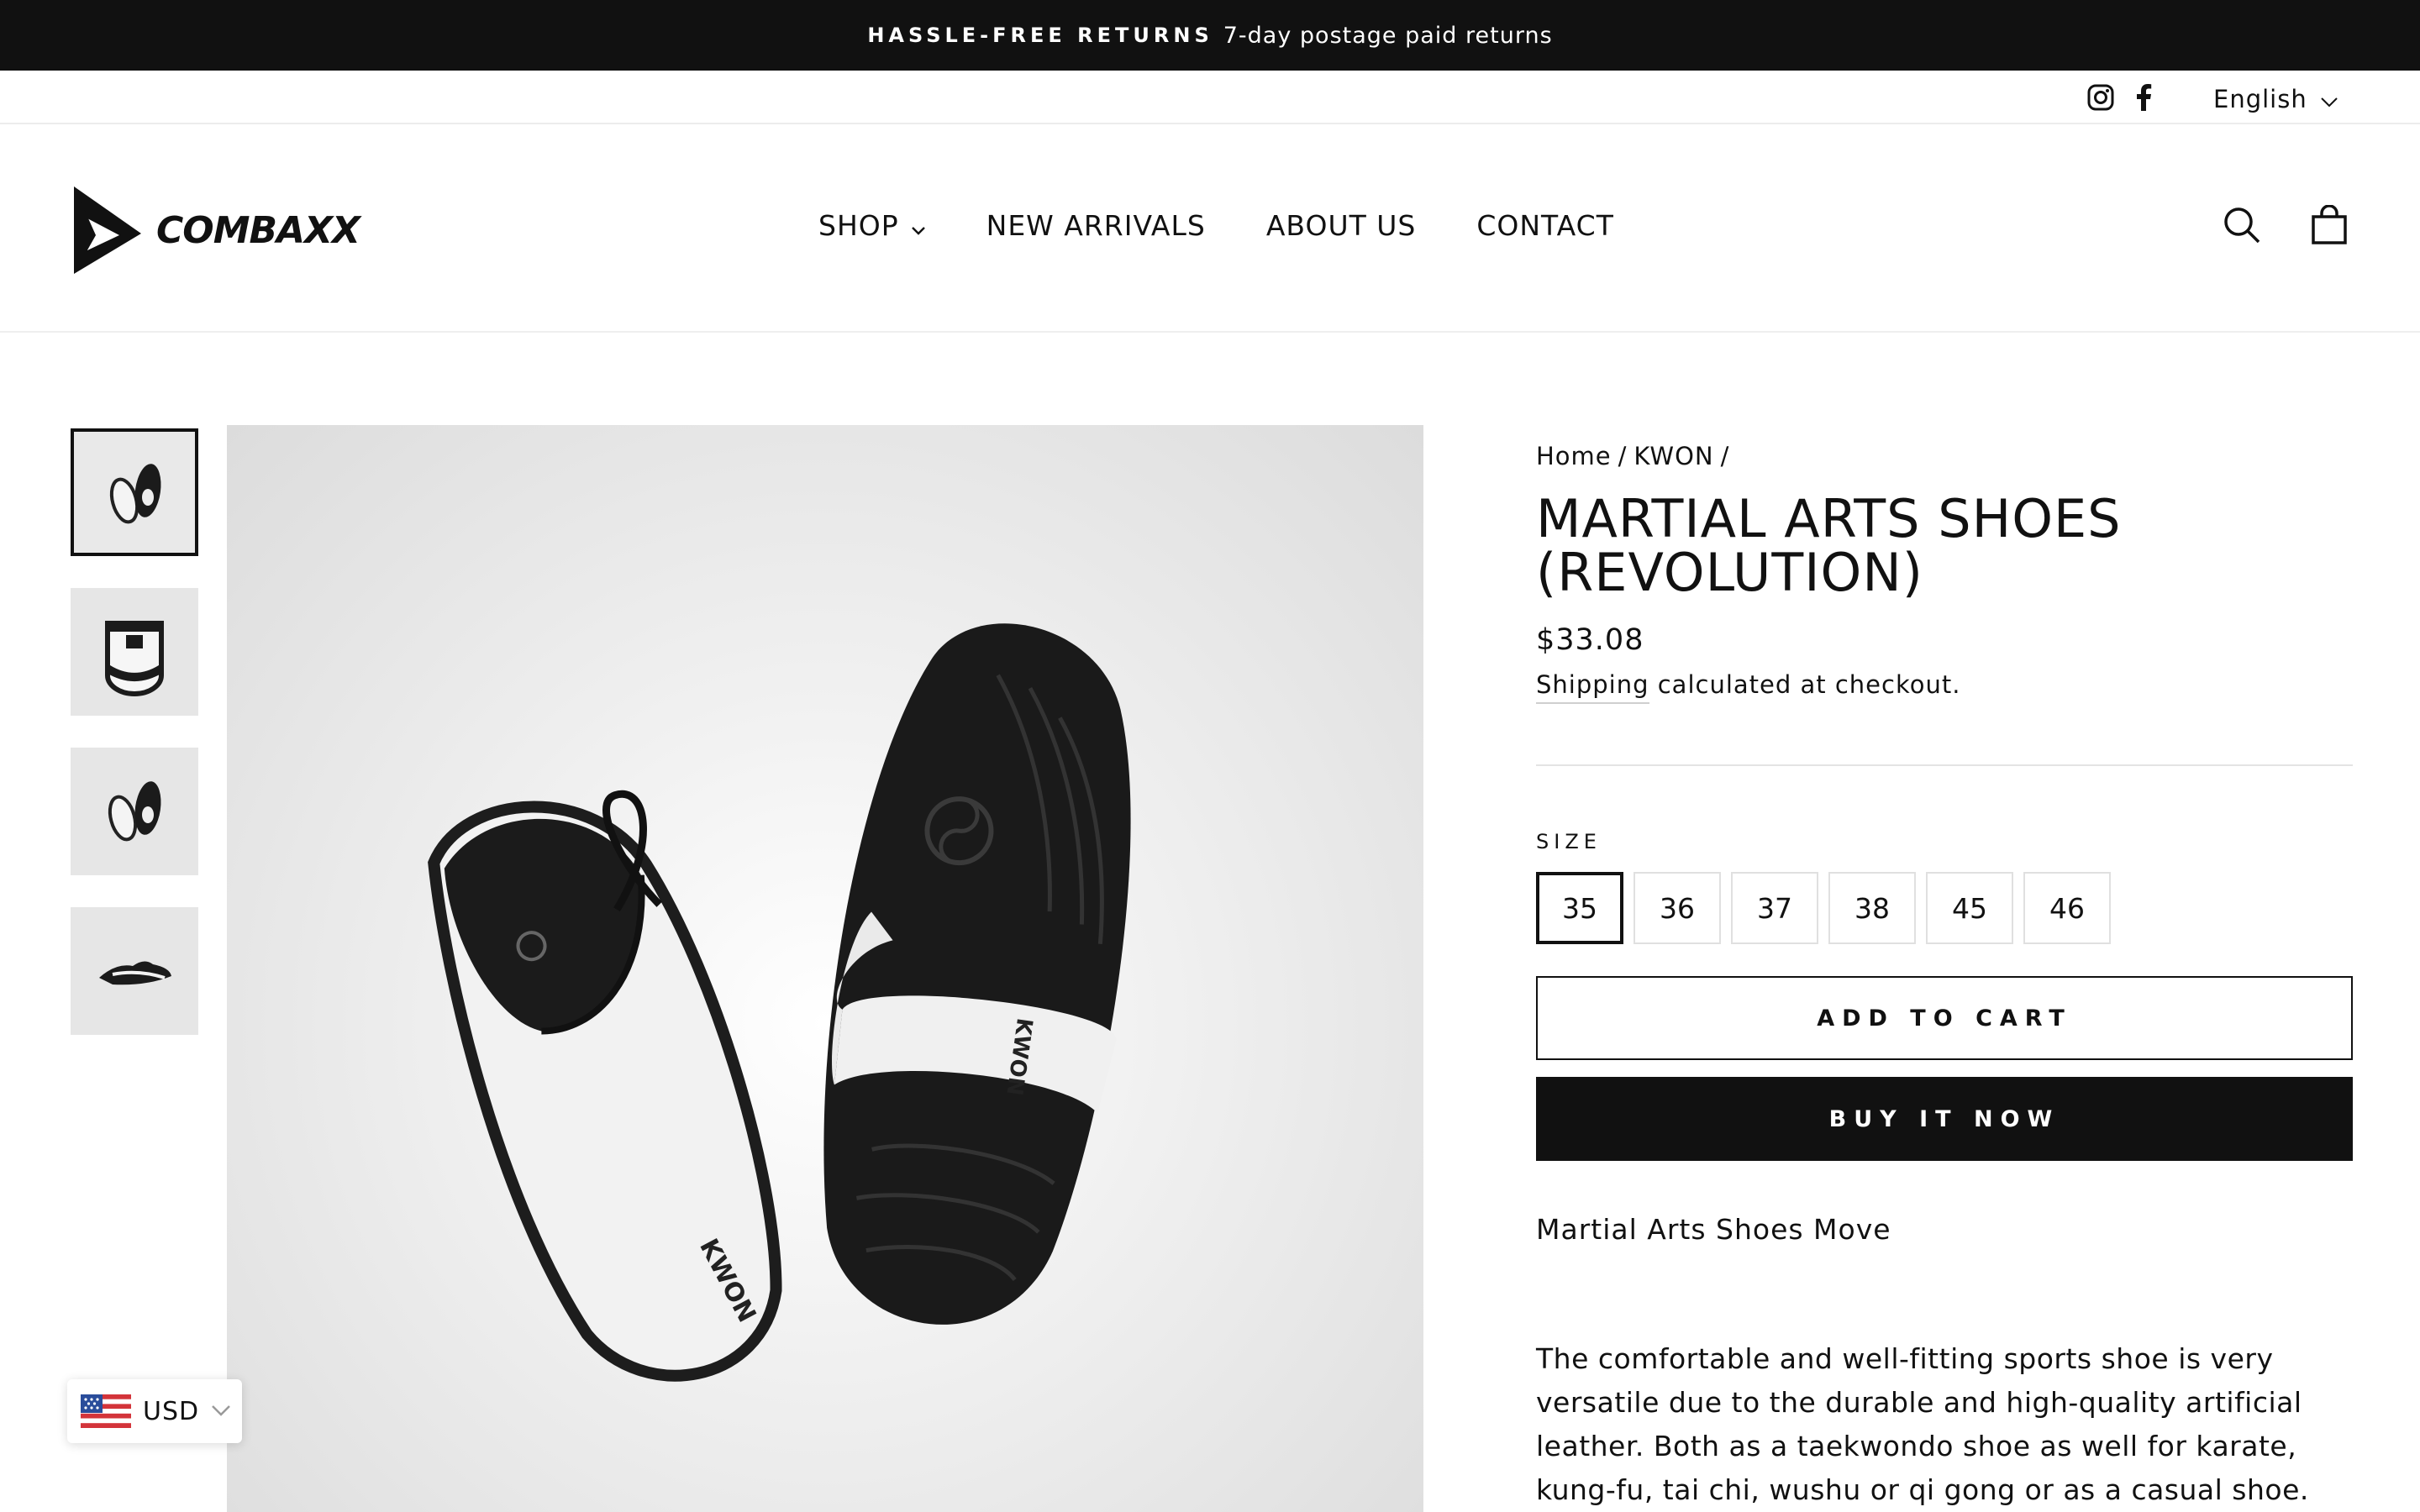 This screenshot has width=2420, height=1512. What do you see at coordinates (1944, 1119) in the screenshot?
I see `buy-now-button: BUY IT NOW` at bounding box center [1944, 1119].